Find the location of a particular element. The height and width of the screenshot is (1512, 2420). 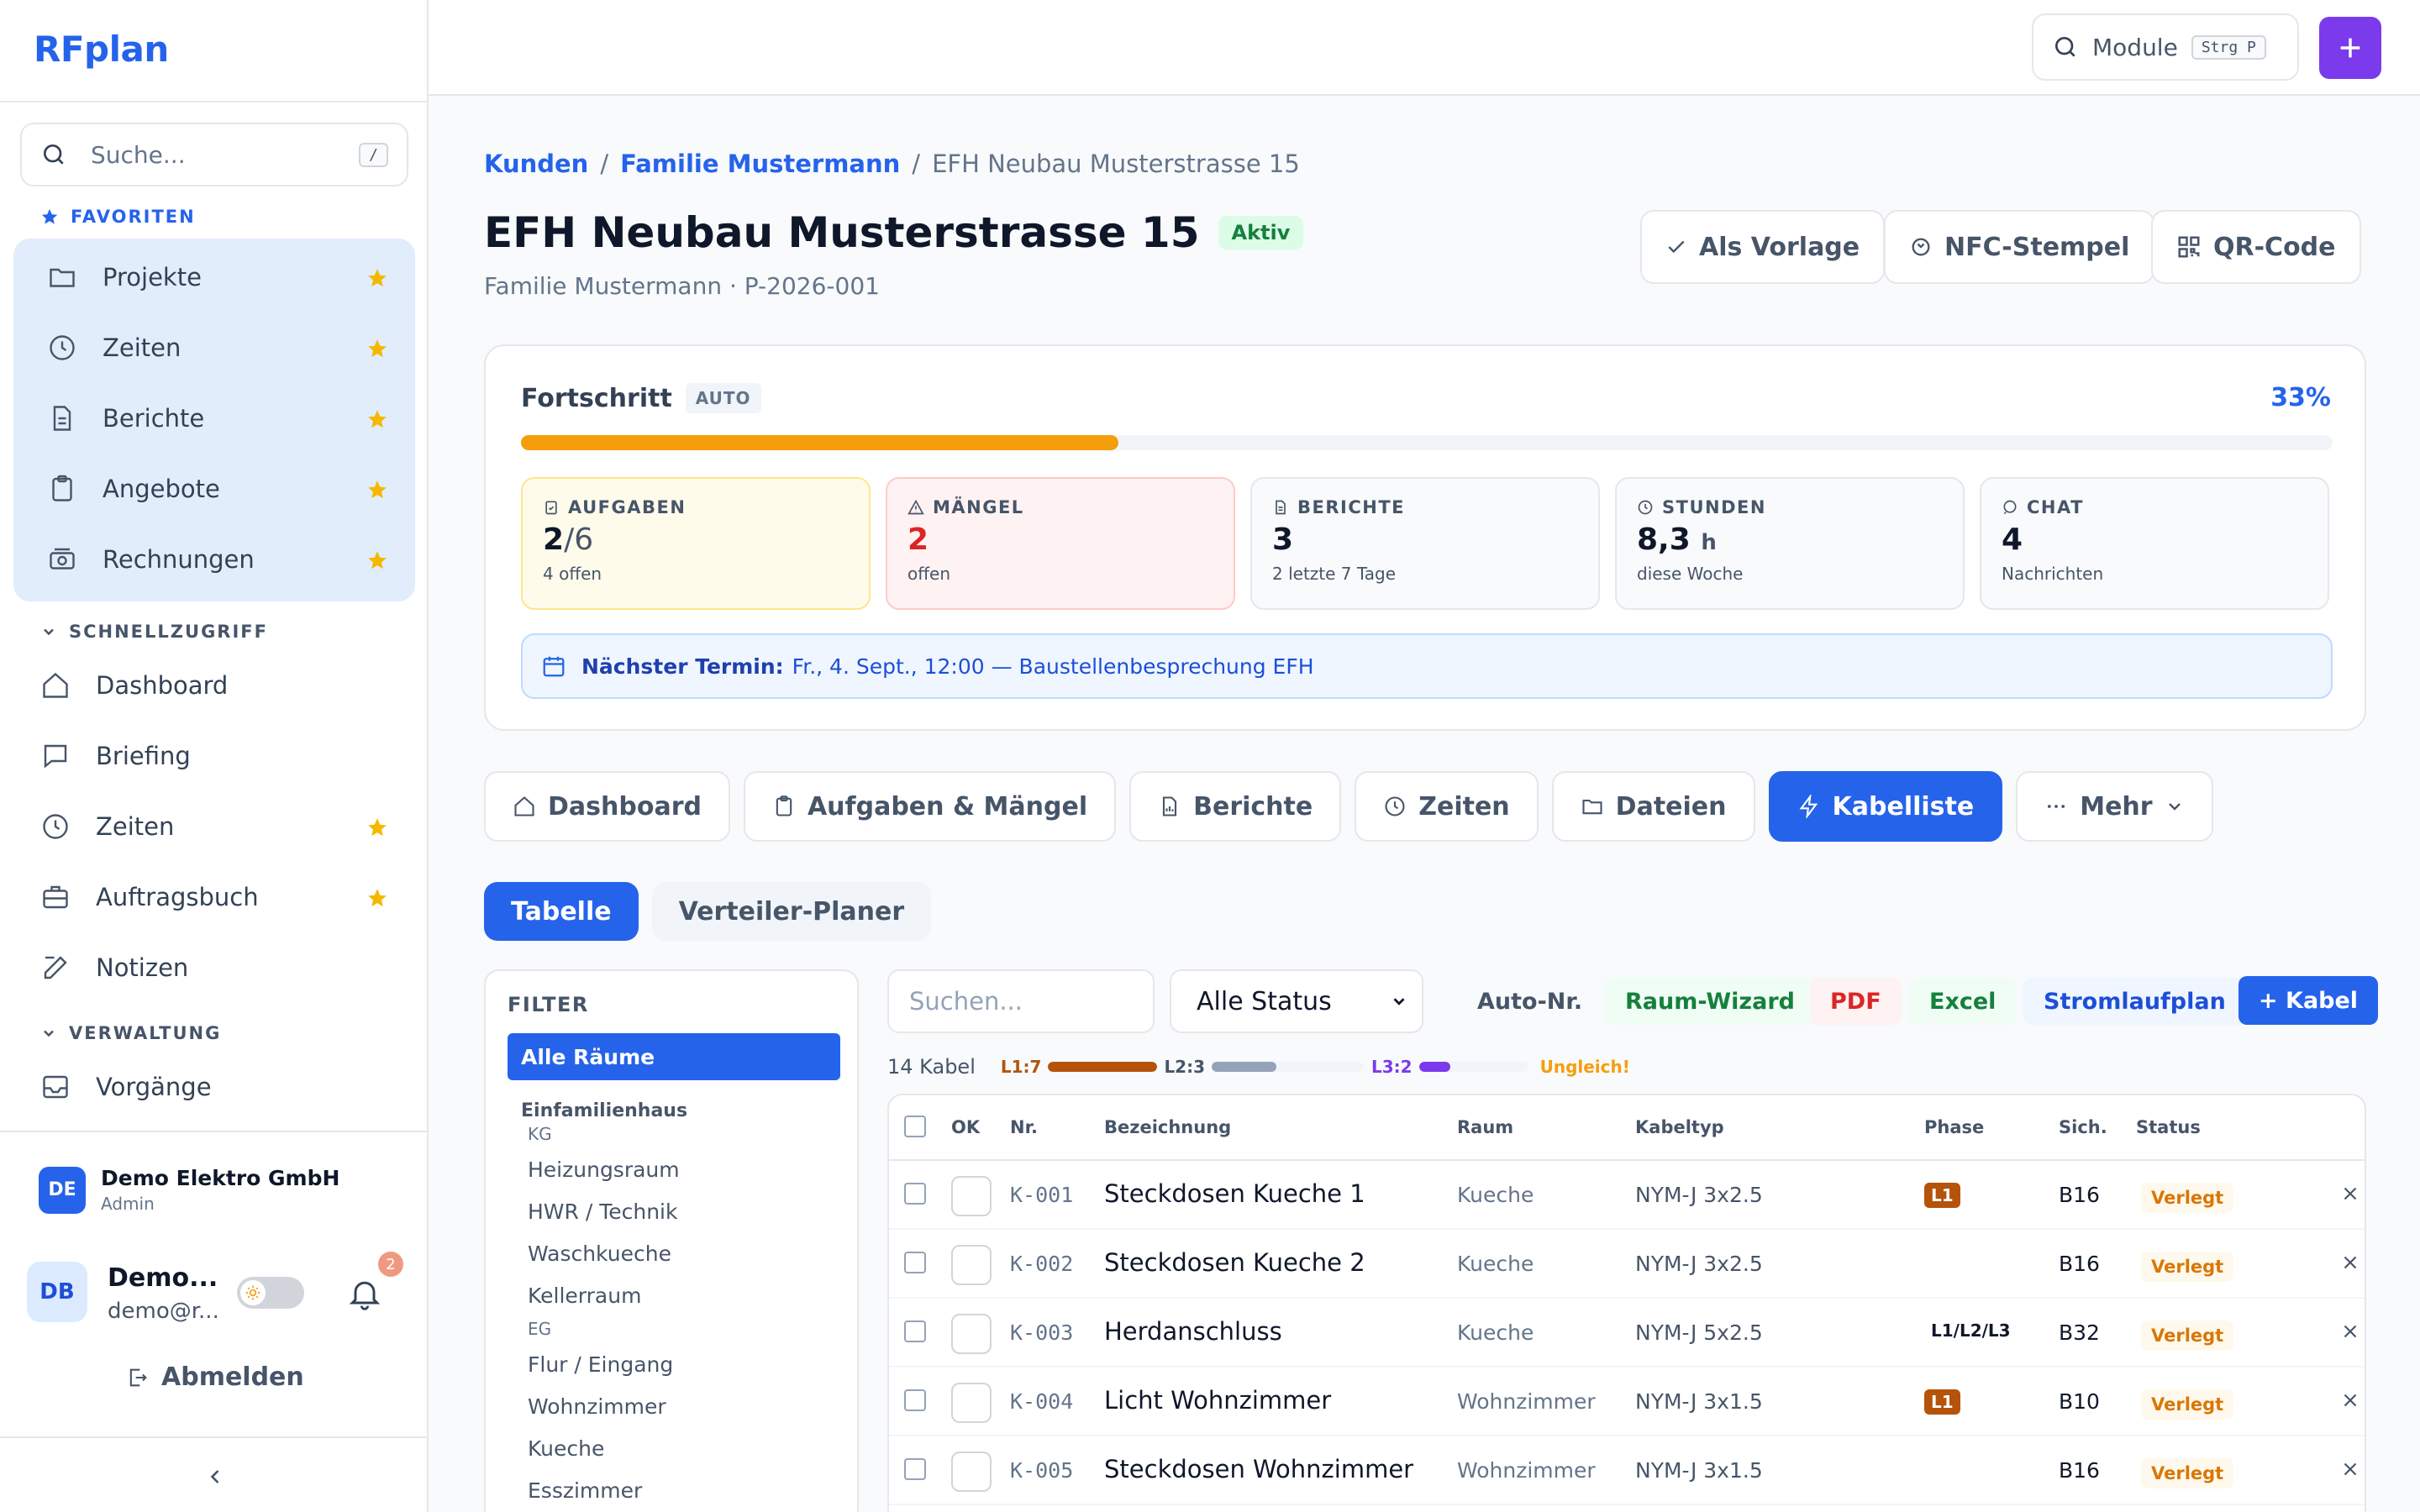

sidebar-item-dashboard: Dashboard is located at coordinates (214, 685).